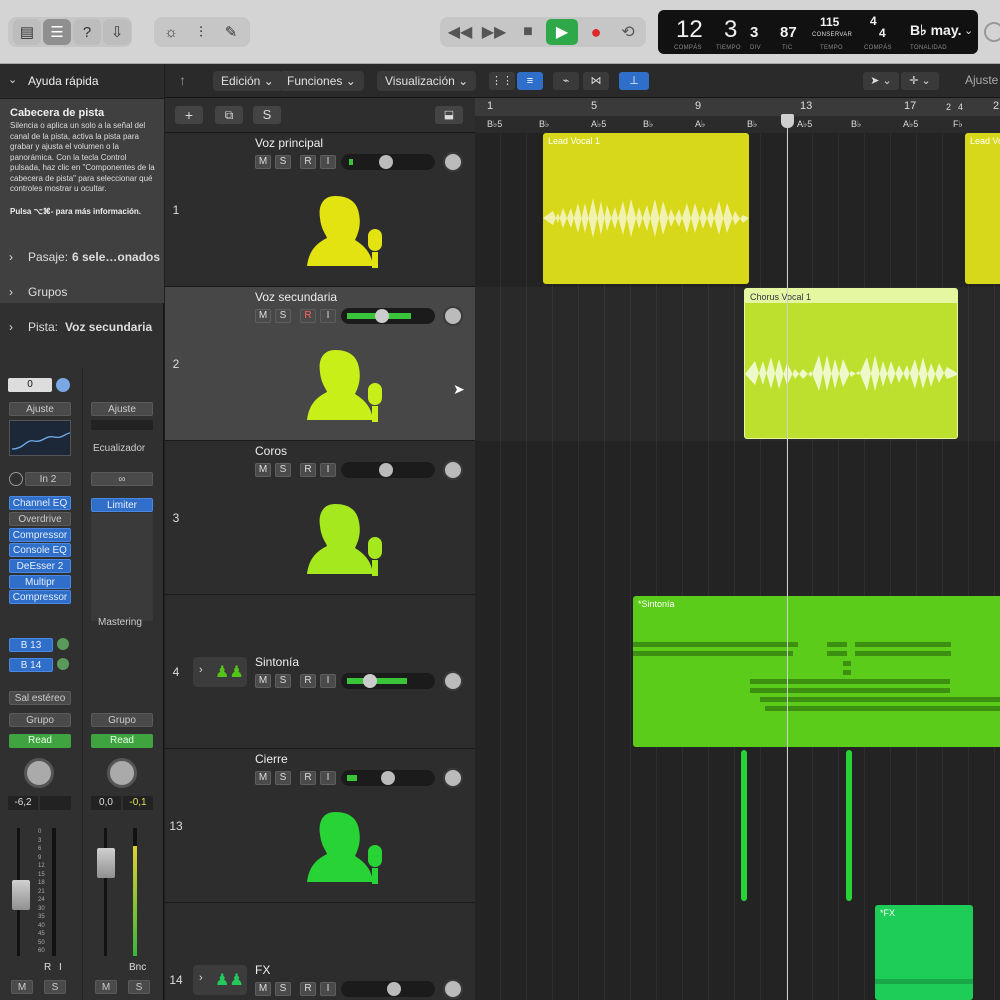 The height and width of the screenshot is (1000, 1000). Describe the element at coordinates (562, 32) in the screenshot. I see `play-icon: ▶` at that location.